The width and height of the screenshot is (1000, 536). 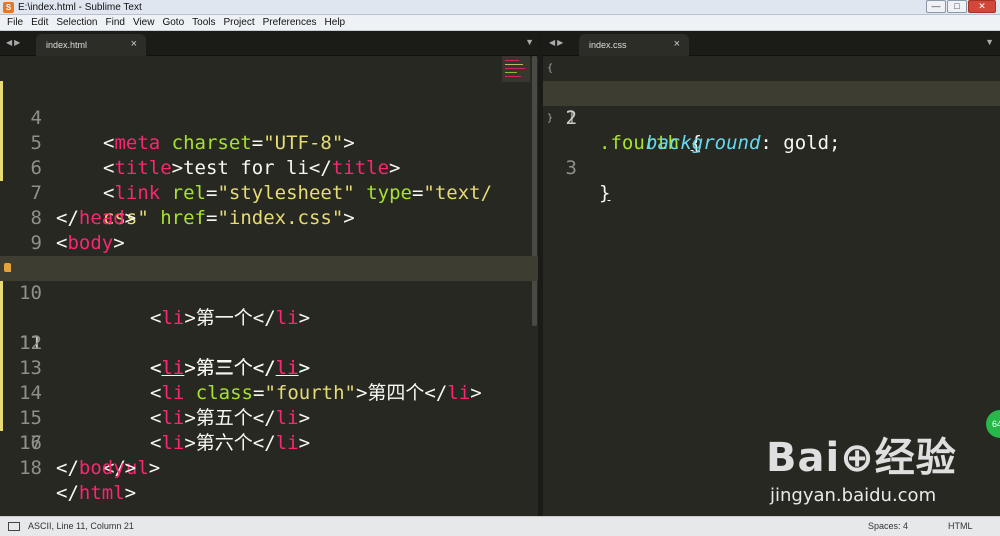 What do you see at coordinates (269, 380) in the screenshot?
I see `code-line: 14 <li>第五个</li>` at bounding box center [269, 380].